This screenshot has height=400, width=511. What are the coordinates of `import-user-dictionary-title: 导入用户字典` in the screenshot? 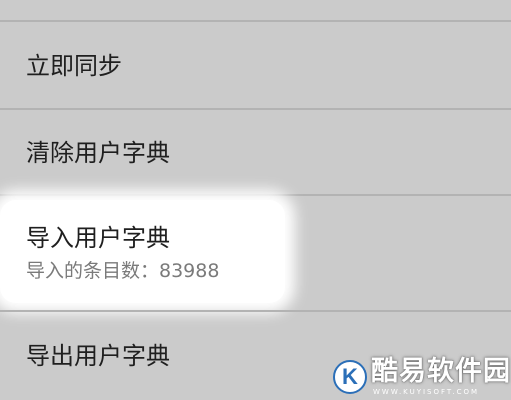 It's located at (98, 238).